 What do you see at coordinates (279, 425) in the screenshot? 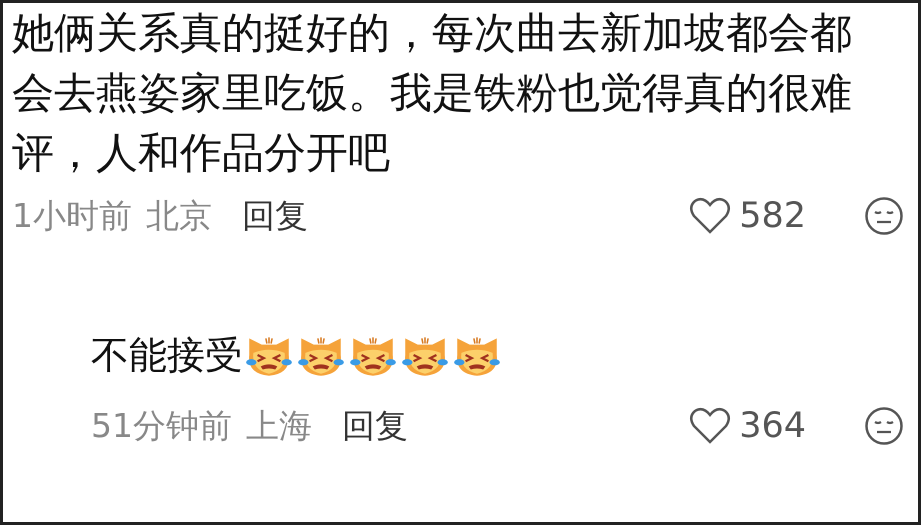
I see `comment-location: 上海` at bounding box center [279, 425].